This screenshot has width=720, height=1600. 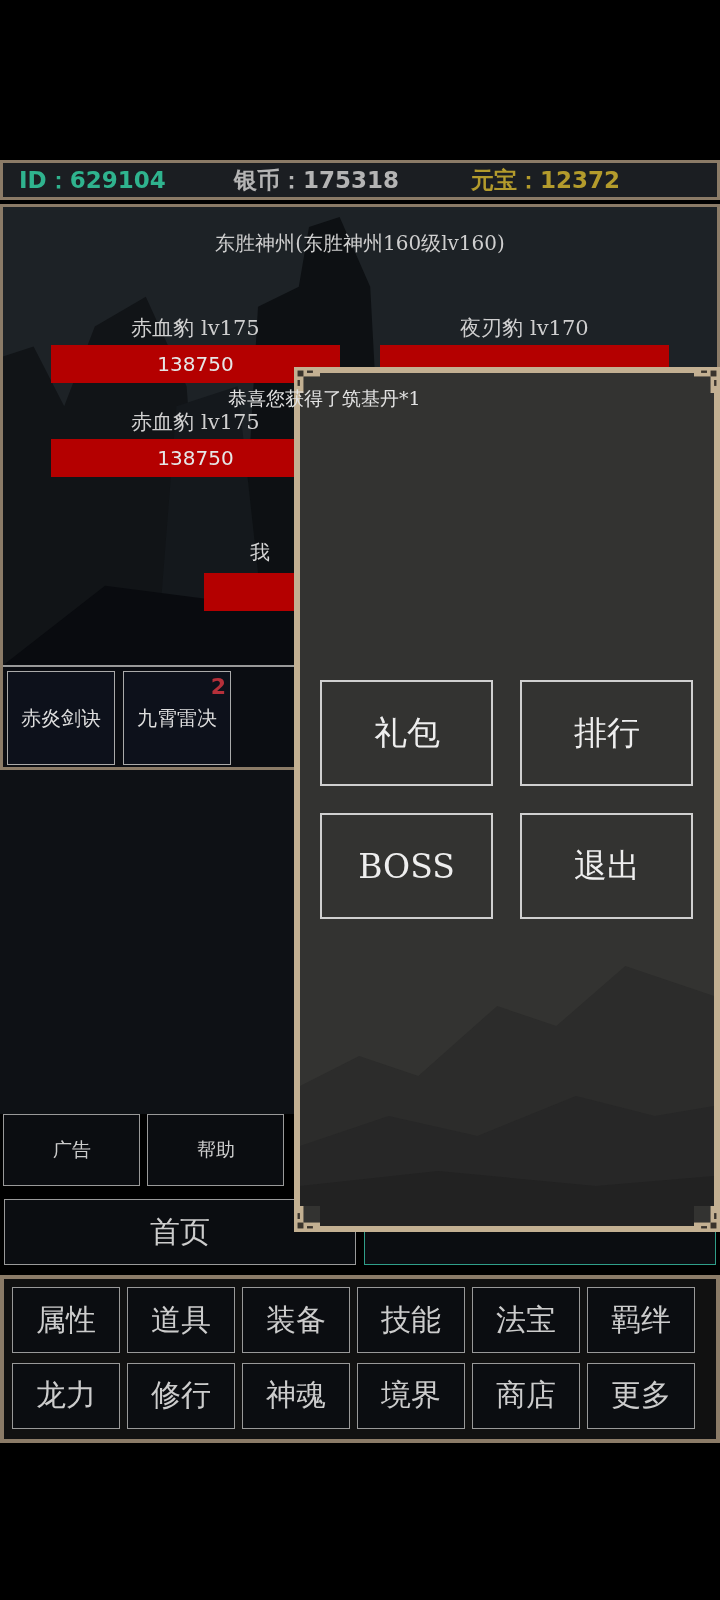 I want to click on menu-button: 龙力, so click(x=66, y=1395).